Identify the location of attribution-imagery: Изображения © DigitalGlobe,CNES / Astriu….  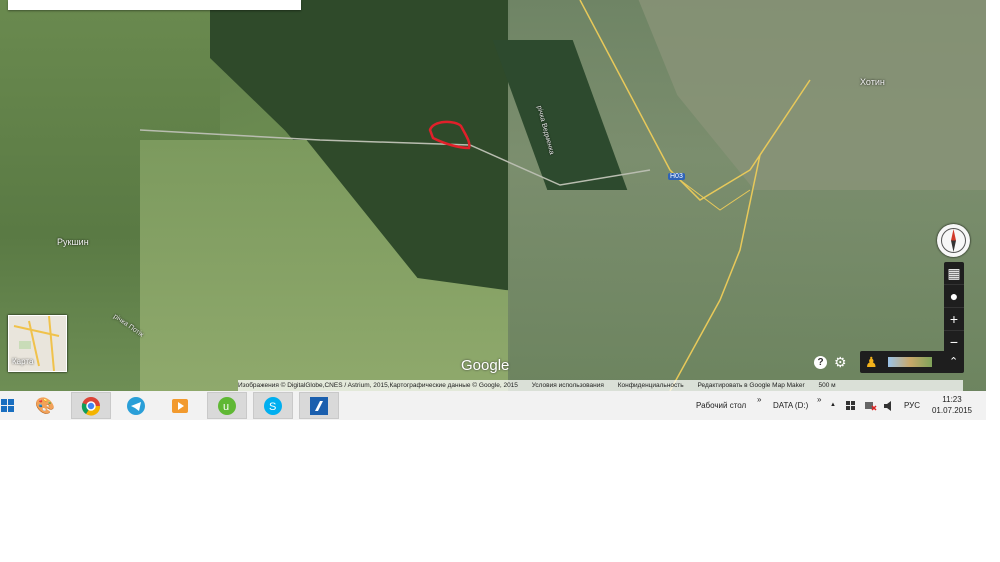
(378, 385).